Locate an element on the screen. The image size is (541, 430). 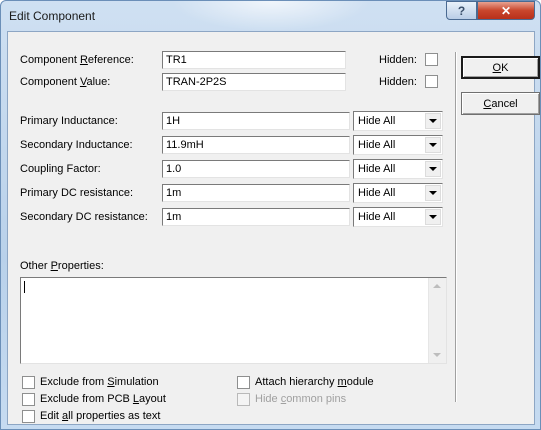
title-glow is located at coordinates (271, 16).